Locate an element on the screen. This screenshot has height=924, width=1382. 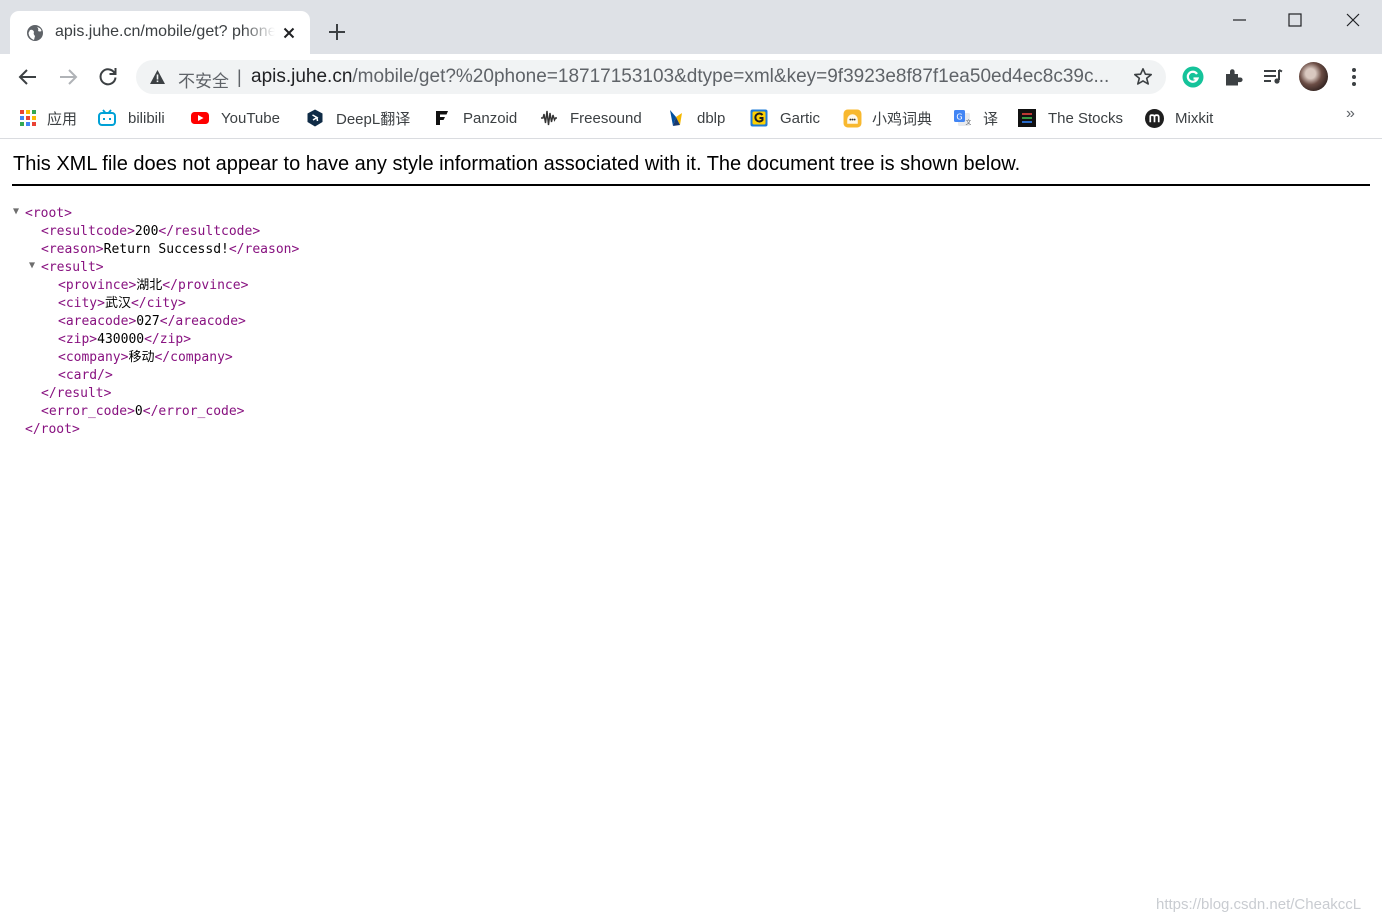
value: 湖北 is located at coordinates (149, 285).